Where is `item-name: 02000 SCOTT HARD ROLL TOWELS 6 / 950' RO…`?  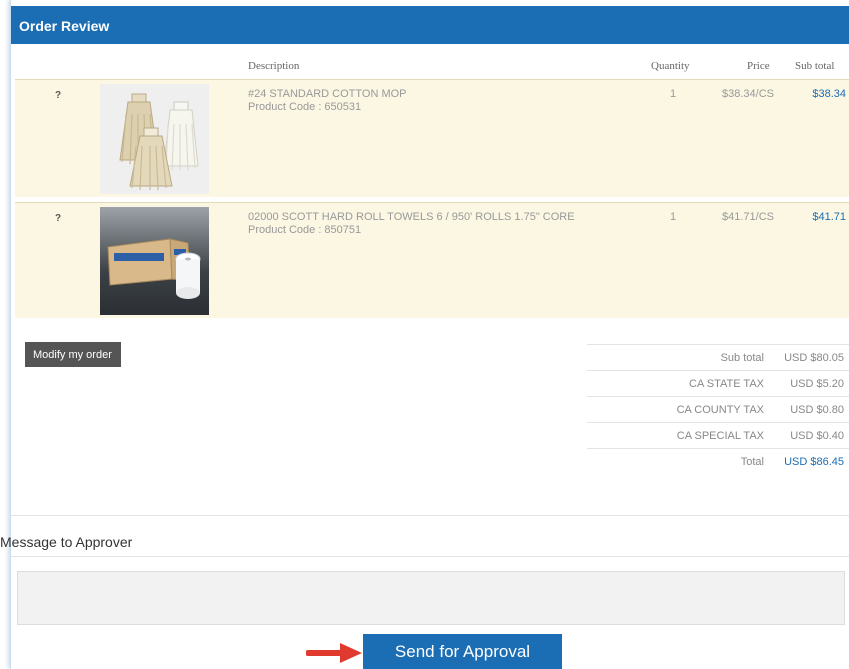 item-name: 02000 SCOTT HARD ROLL TOWELS 6 / 950' RO… is located at coordinates (411, 217).